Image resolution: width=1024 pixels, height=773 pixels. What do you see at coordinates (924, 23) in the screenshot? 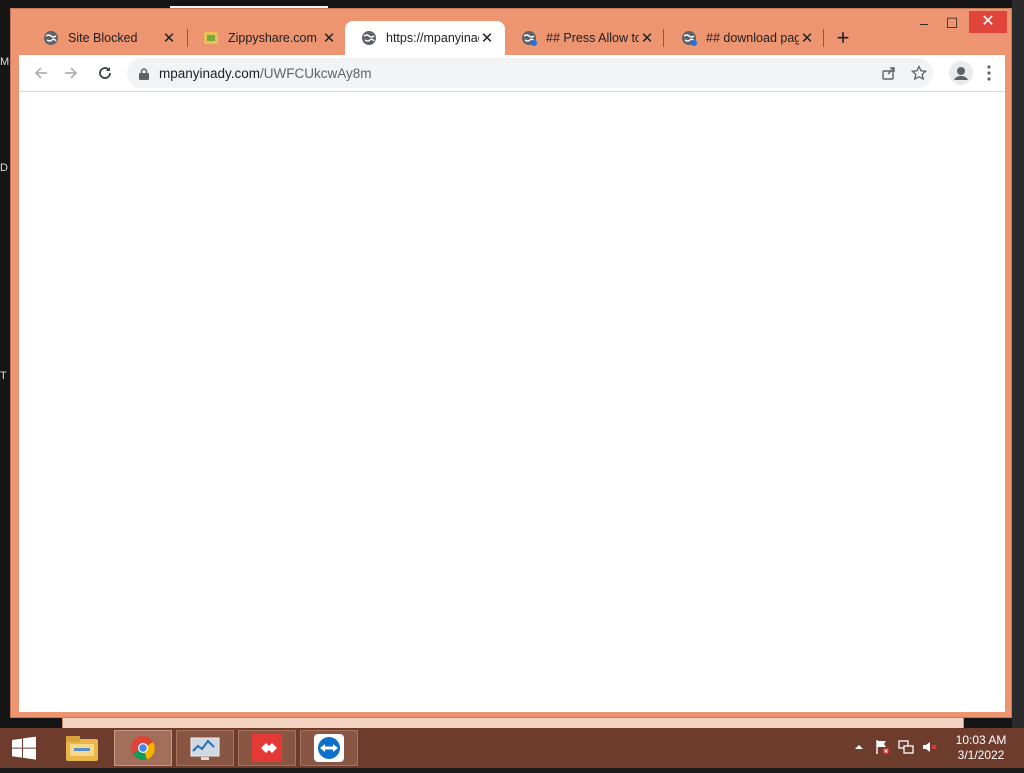
I see `minimize-button: –` at bounding box center [924, 23].